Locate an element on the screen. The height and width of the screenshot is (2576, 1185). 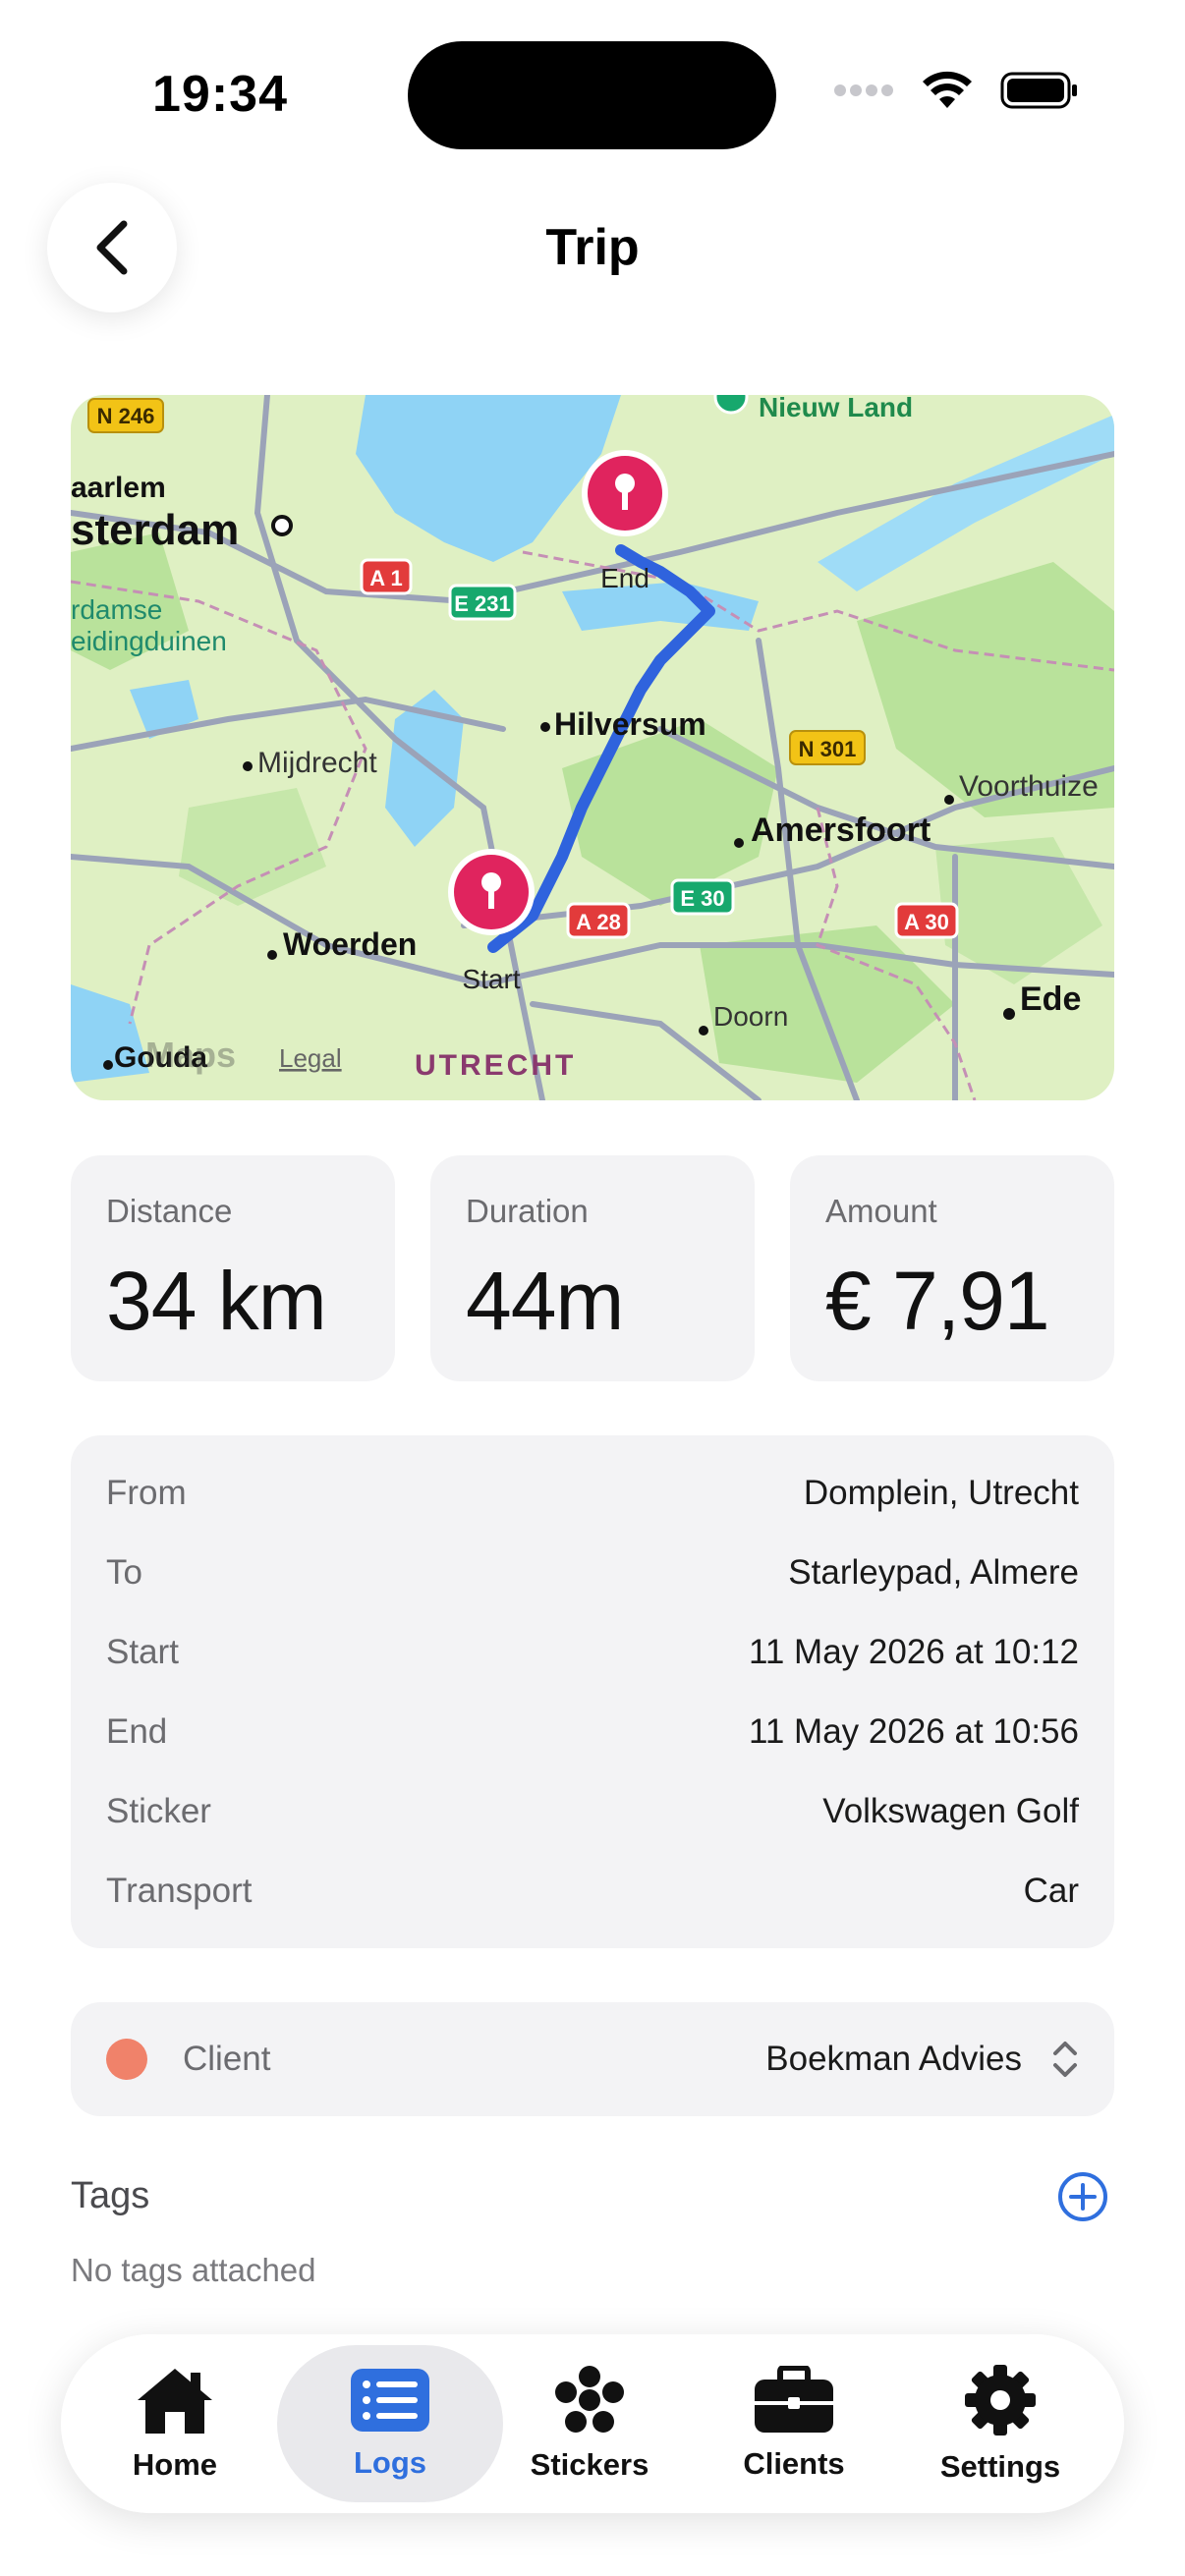
svg-text: Ede is located at coordinates (1050, 999).